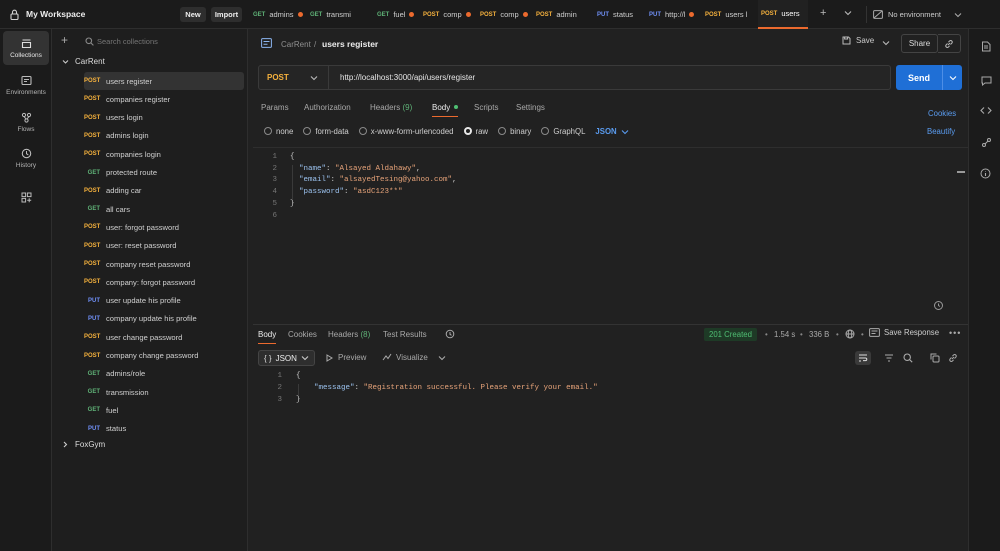 The height and width of the screenshot is (551, 1000). I want to click on body-format-selector: JSON, so click(612, 131).